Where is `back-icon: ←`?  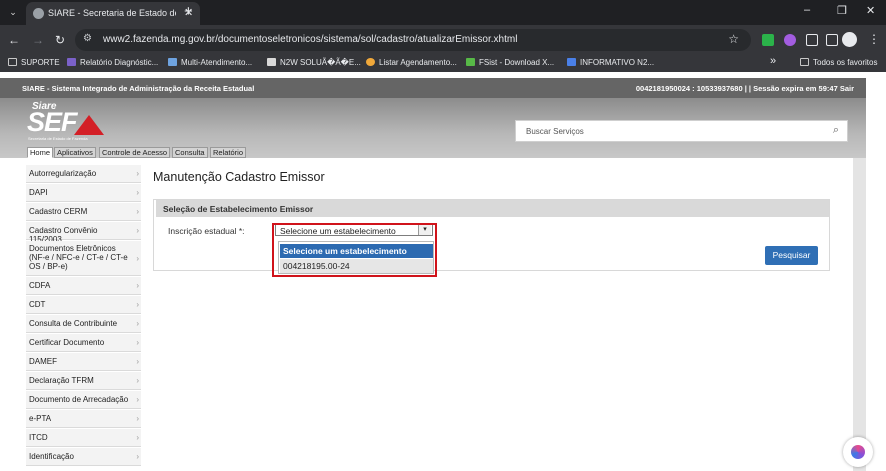
back-icon: ← is located at coordinates (14, 40).